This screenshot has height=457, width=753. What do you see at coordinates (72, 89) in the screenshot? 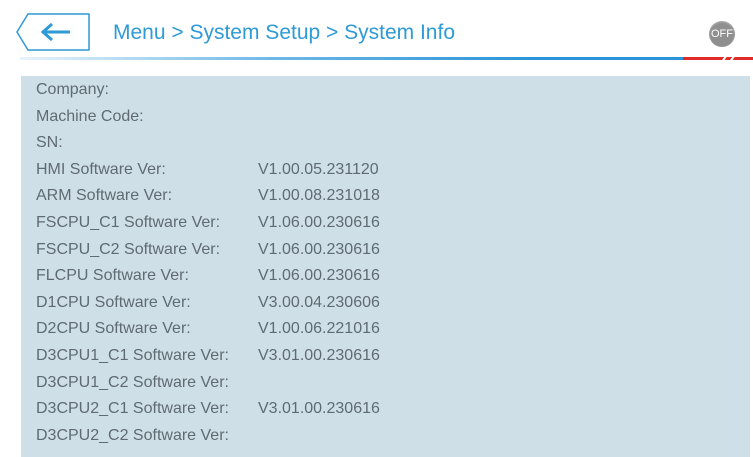
I see `info-label: Company:` at bounding box center [72, 89].